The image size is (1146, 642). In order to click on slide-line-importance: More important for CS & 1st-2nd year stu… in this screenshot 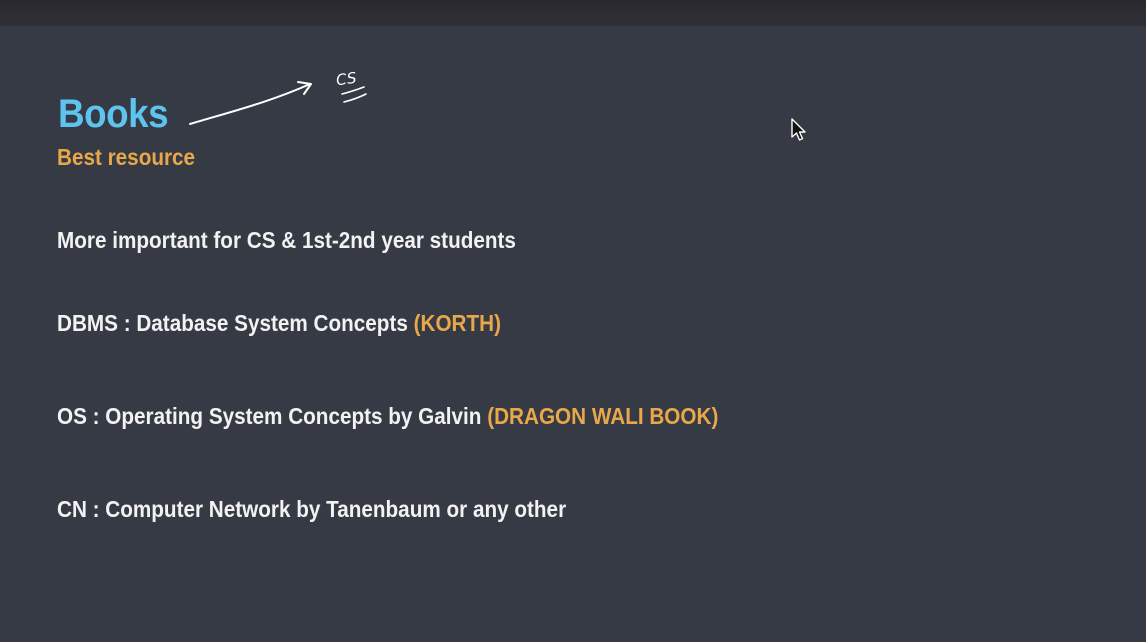, I will do `click(286, 240)`.